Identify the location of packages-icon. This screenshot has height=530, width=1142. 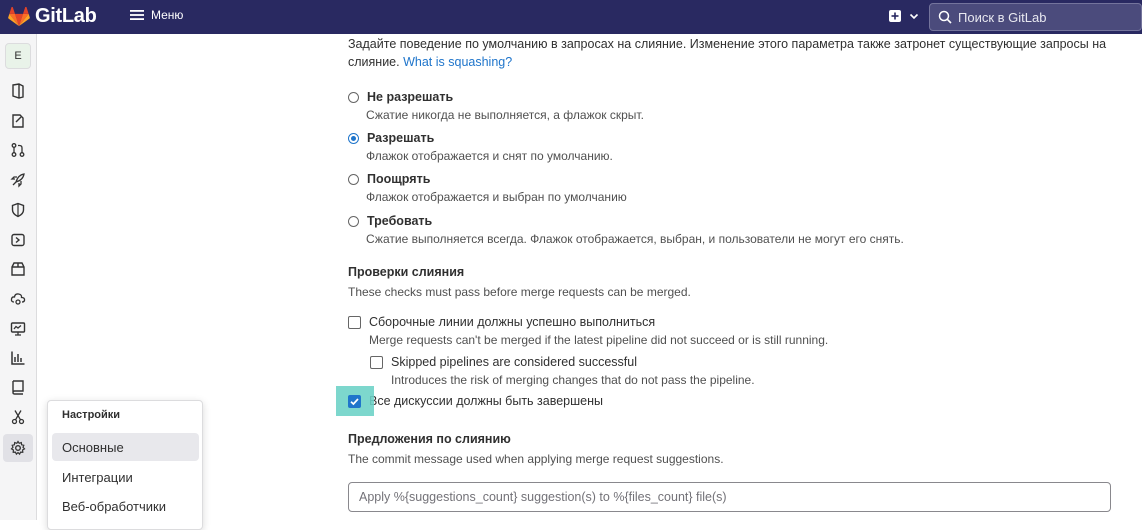
(18, 269).